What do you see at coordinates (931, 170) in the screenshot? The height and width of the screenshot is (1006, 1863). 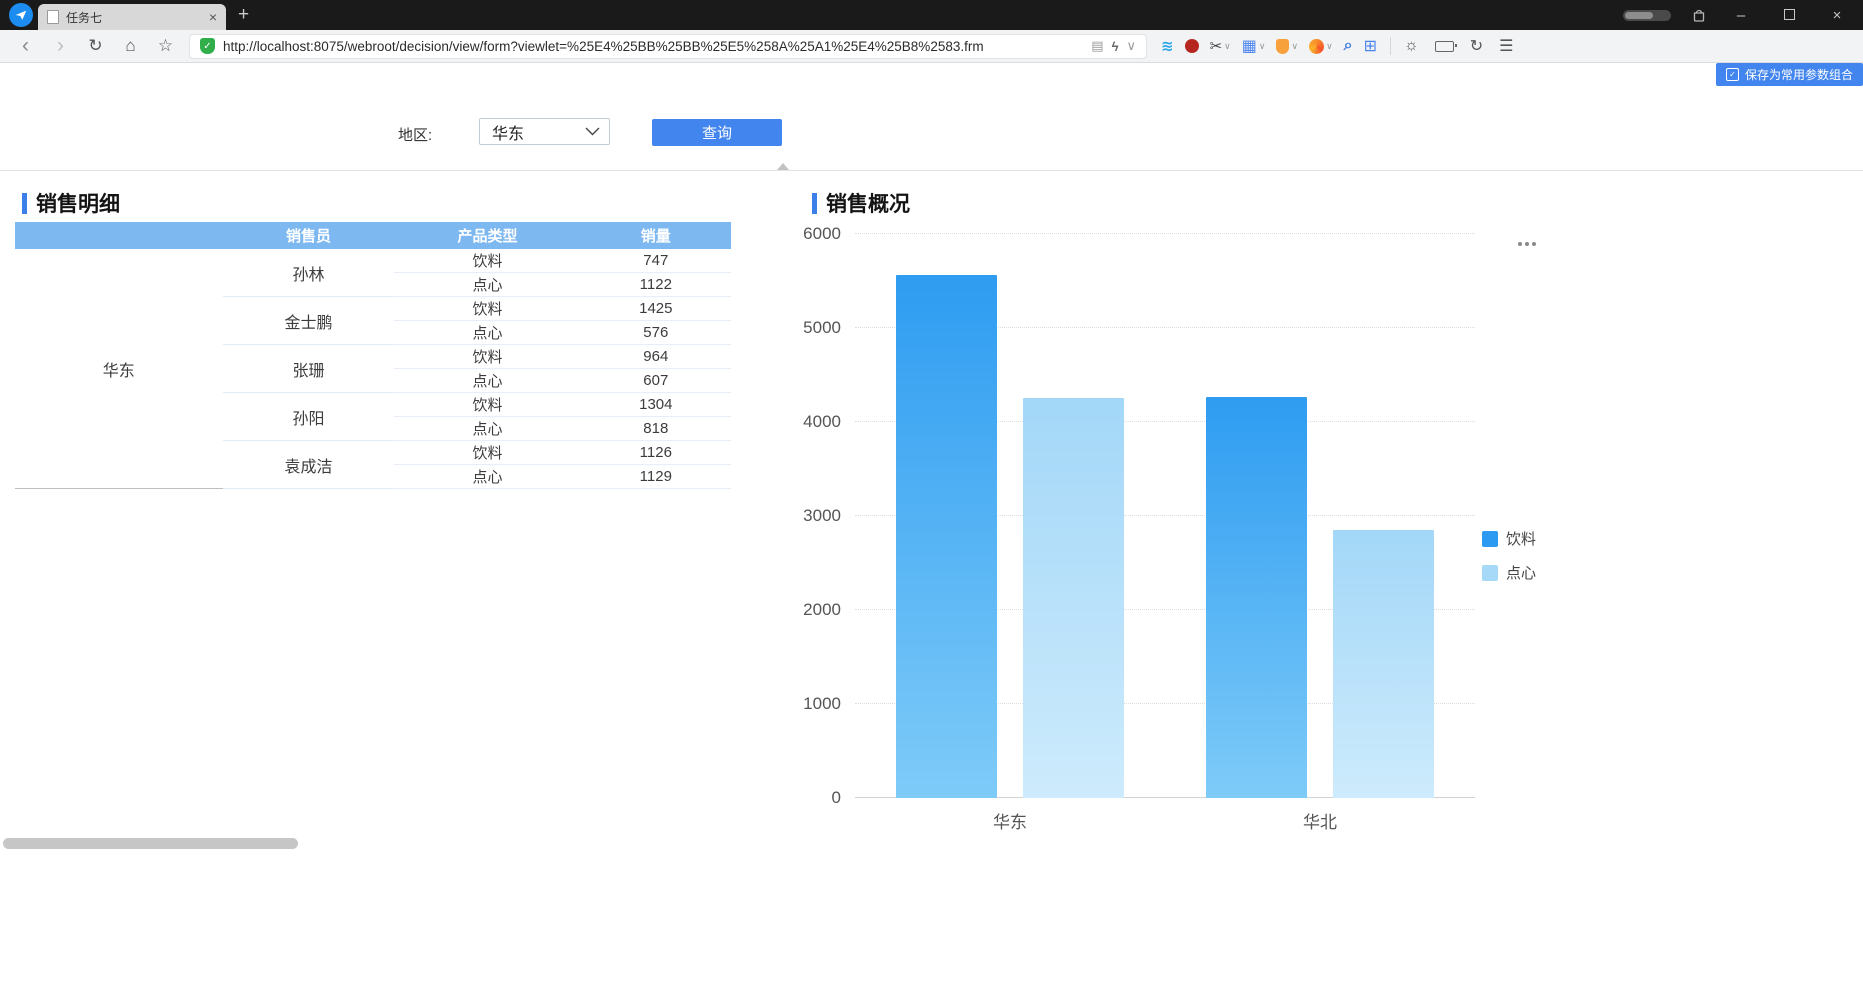 I see `panel-divider` at bounding box center [931, 170].